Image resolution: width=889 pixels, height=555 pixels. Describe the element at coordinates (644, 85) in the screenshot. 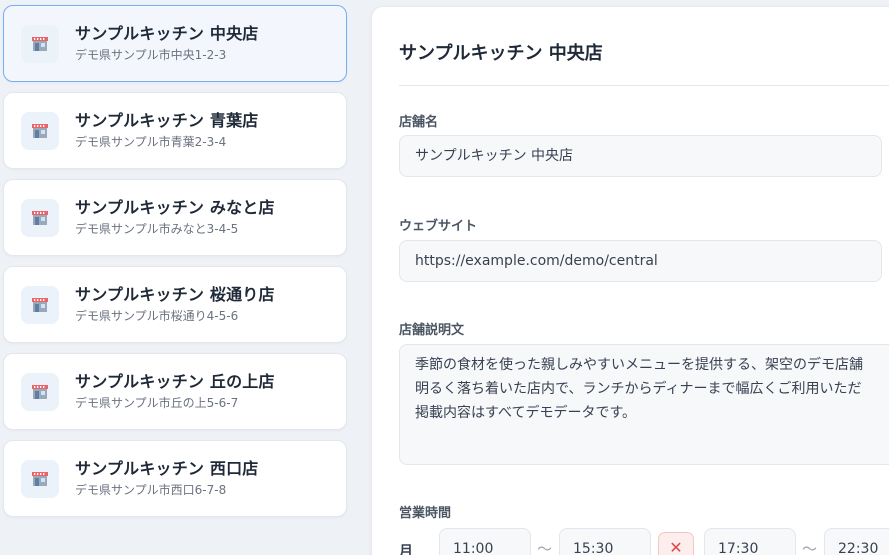

I see `divider` at that location.